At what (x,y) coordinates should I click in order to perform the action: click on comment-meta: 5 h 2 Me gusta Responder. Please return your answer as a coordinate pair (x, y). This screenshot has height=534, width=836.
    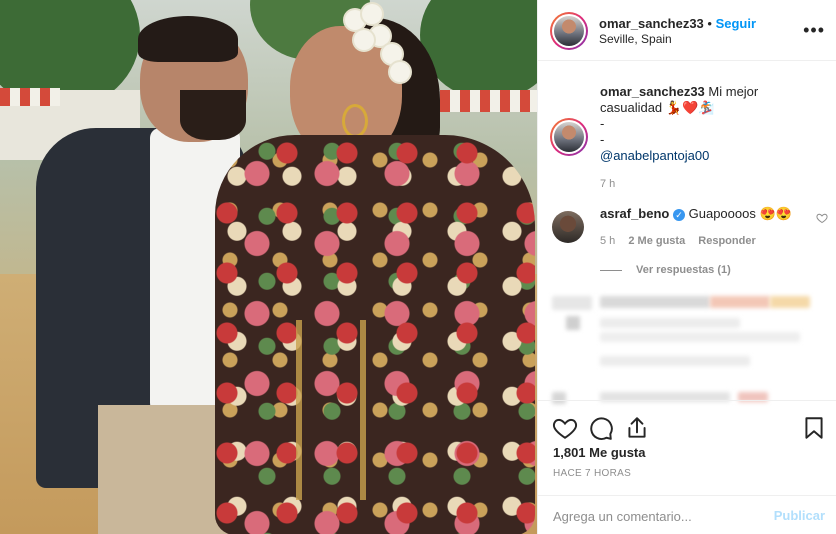
    Looking at the image, I should click on (678, 241).